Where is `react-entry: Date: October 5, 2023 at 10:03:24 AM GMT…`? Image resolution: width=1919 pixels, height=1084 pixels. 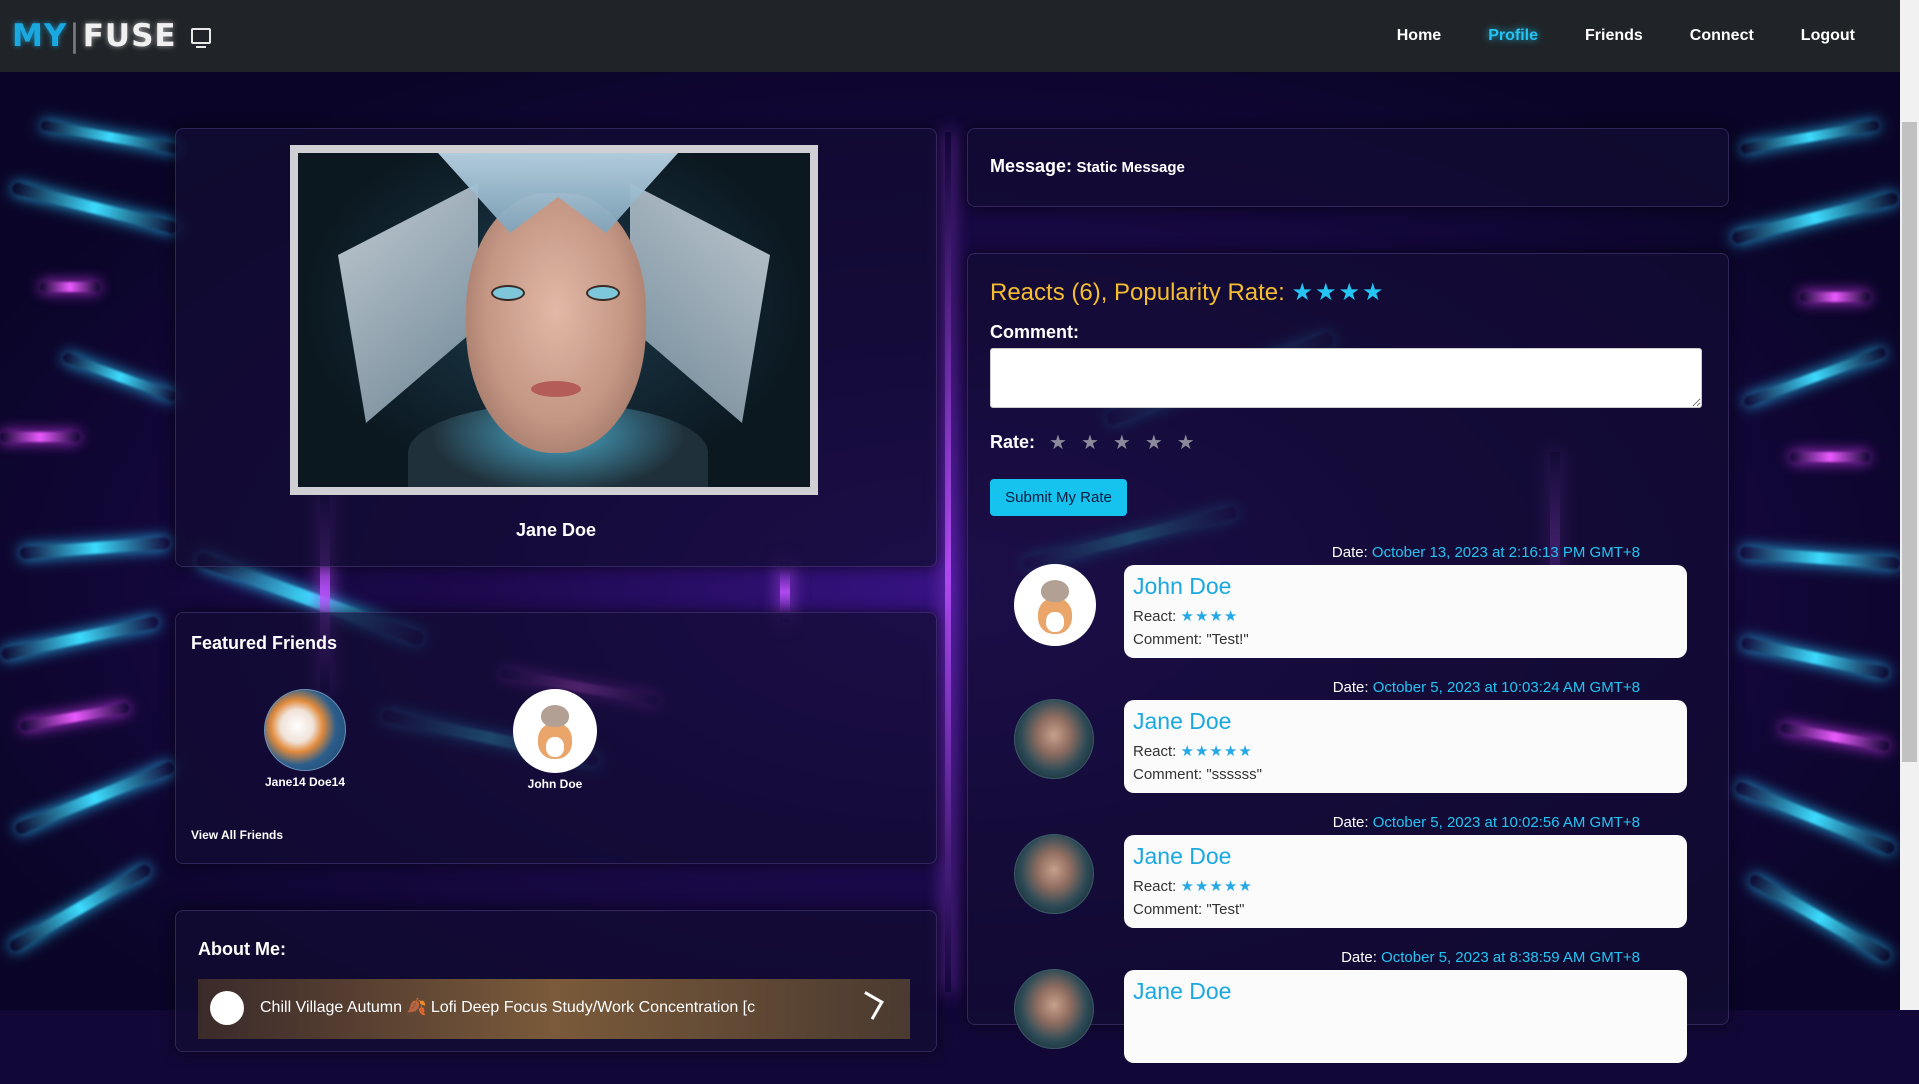 react-entry: Date: October 5, 2023 at 10:03:24 AM GMT… is located at coordinates (1348, 746).